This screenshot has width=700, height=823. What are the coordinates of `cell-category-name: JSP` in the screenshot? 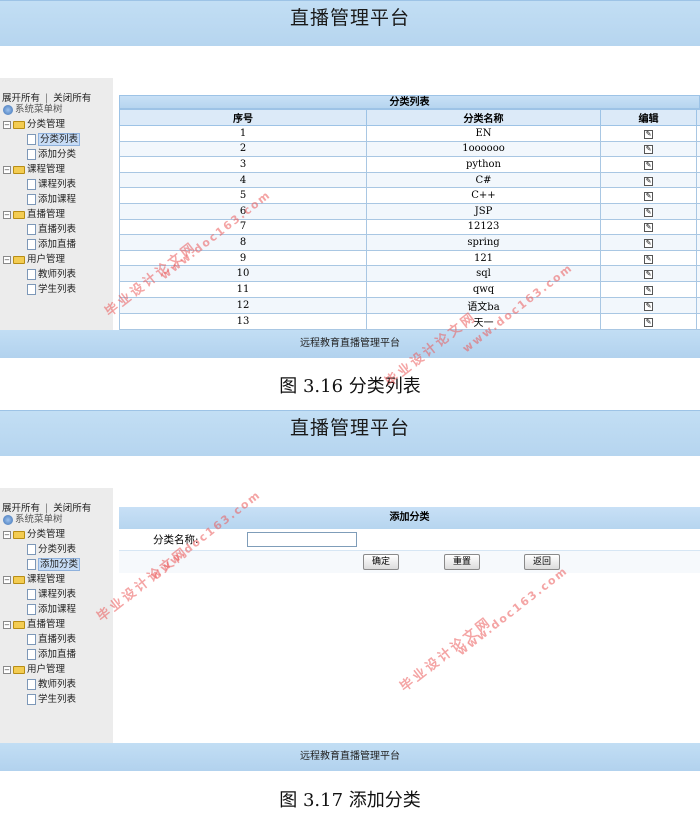 It's located at (483, 211).